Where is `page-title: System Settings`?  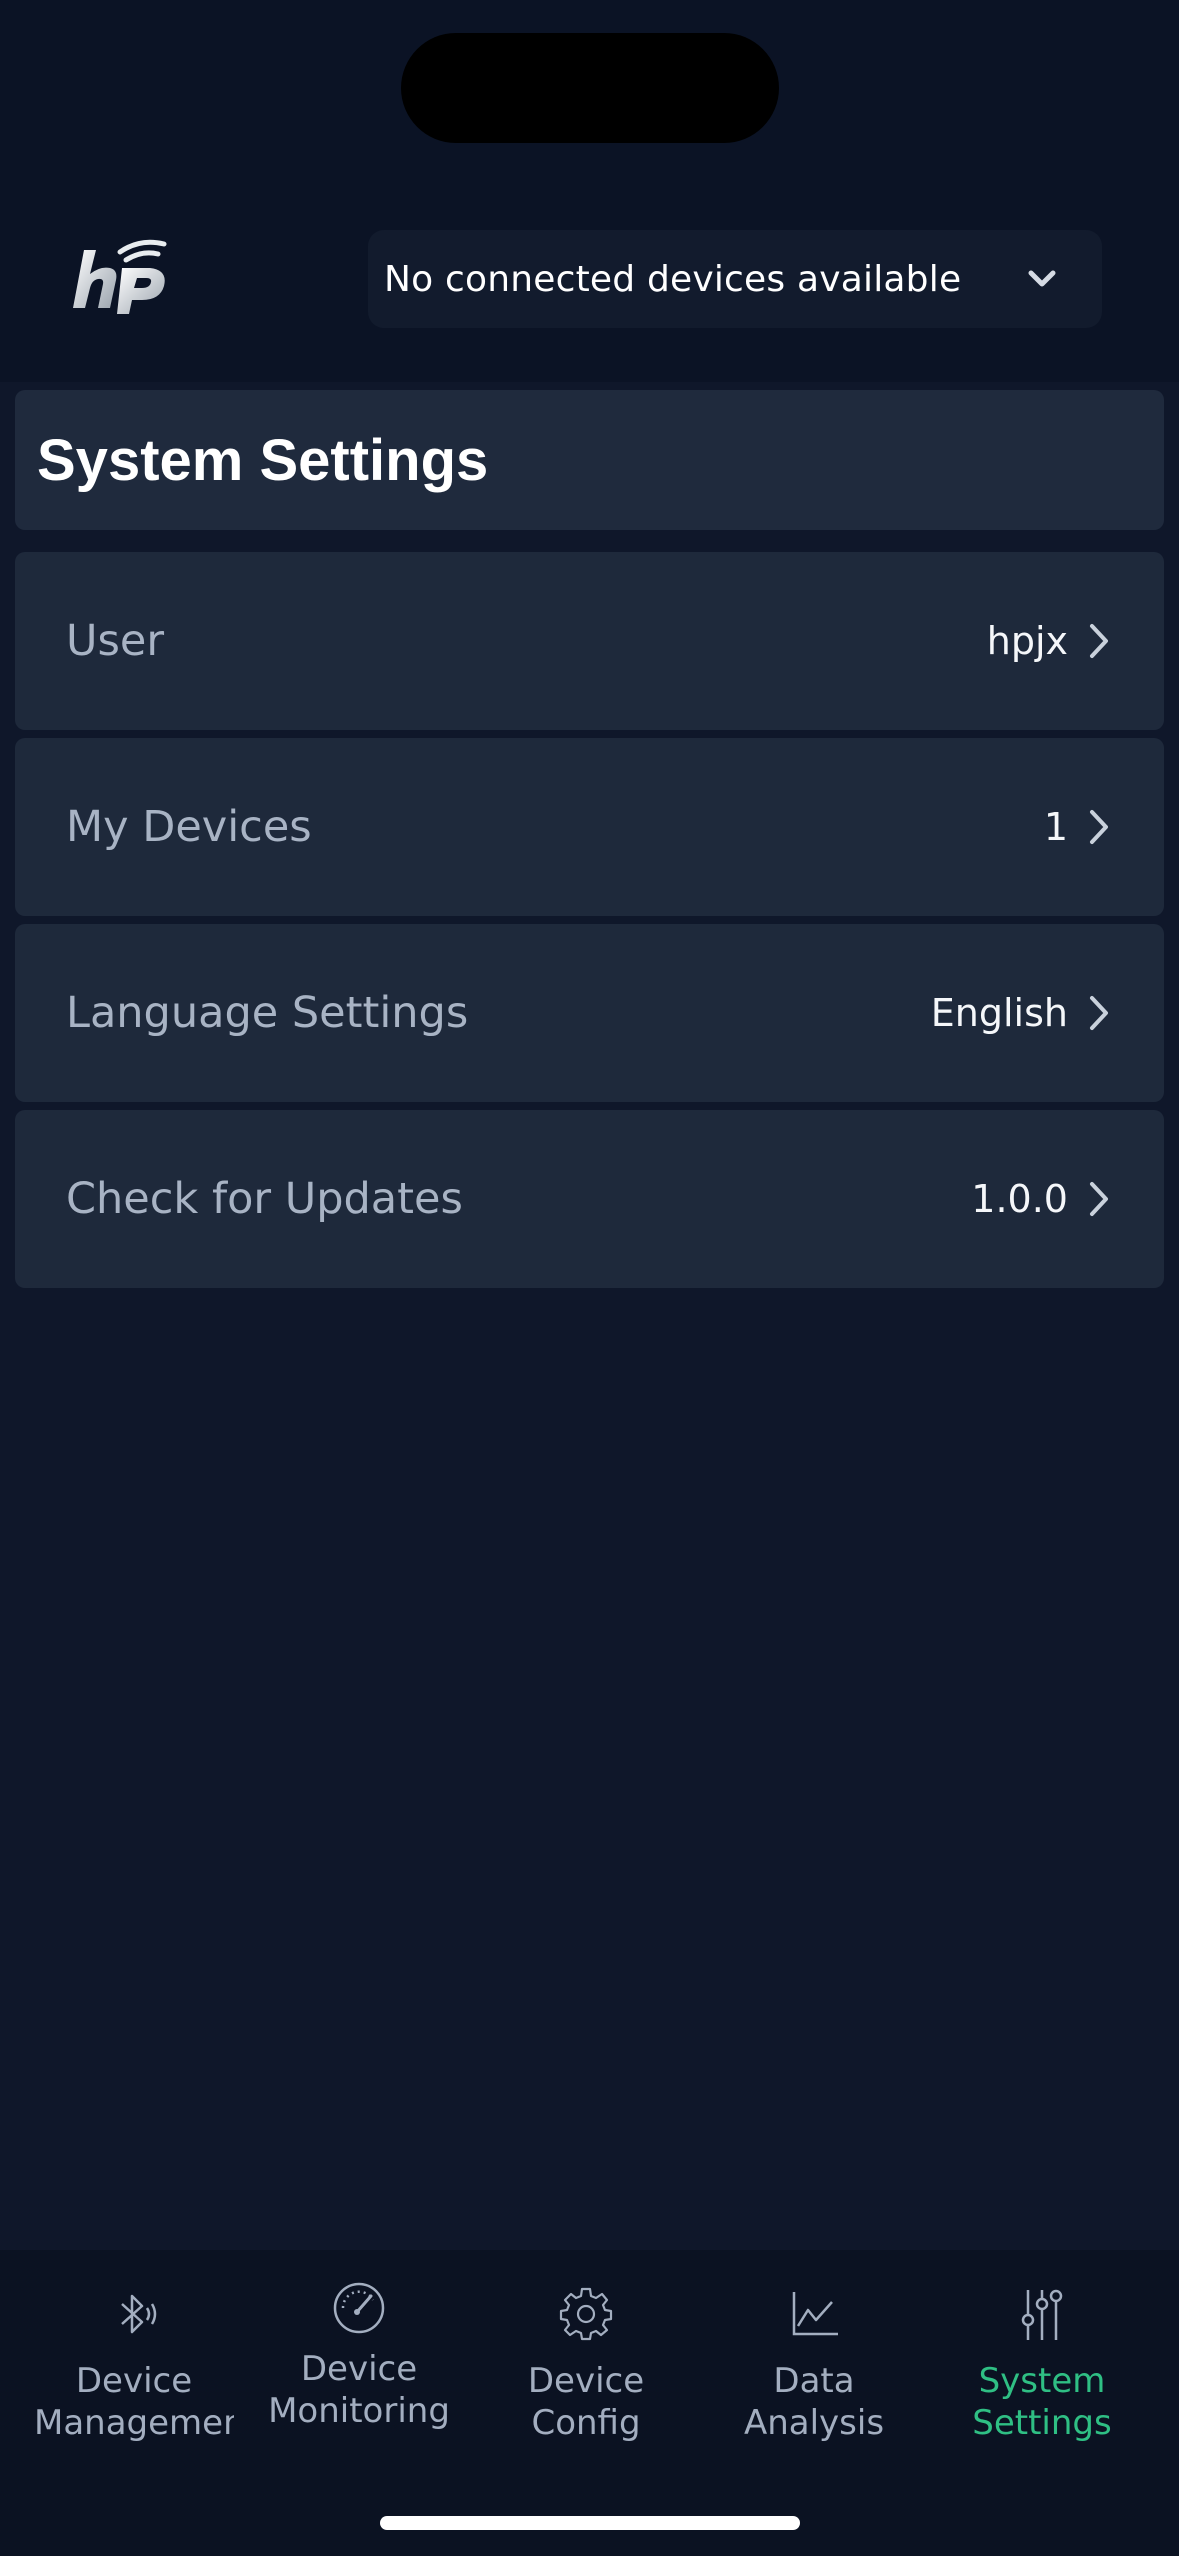
page-title: System Settings is located at coordinates (263, 460).